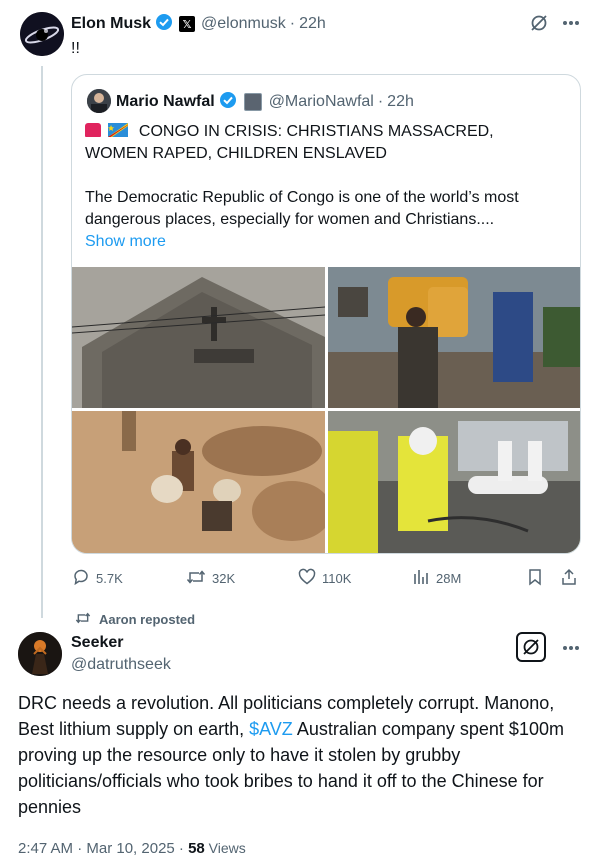  I want to click on reply-button: 5.7K, so click(97, 578).